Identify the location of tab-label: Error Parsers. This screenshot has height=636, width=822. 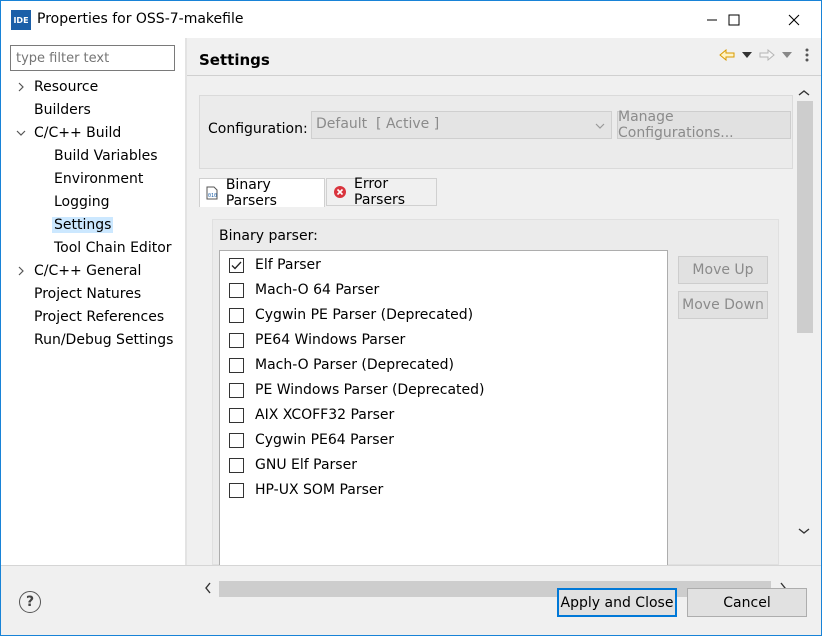
(380, 192).